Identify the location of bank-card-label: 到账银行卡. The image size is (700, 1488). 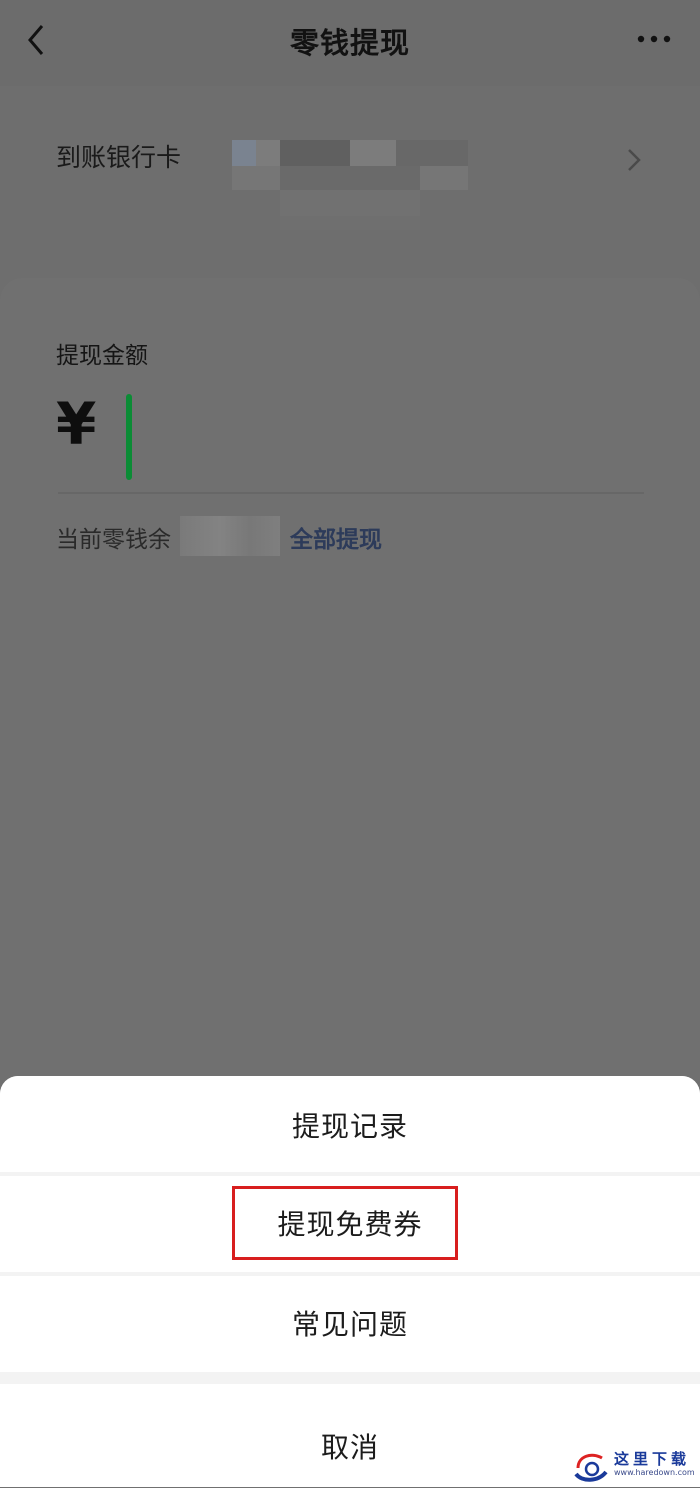
(119, 157).